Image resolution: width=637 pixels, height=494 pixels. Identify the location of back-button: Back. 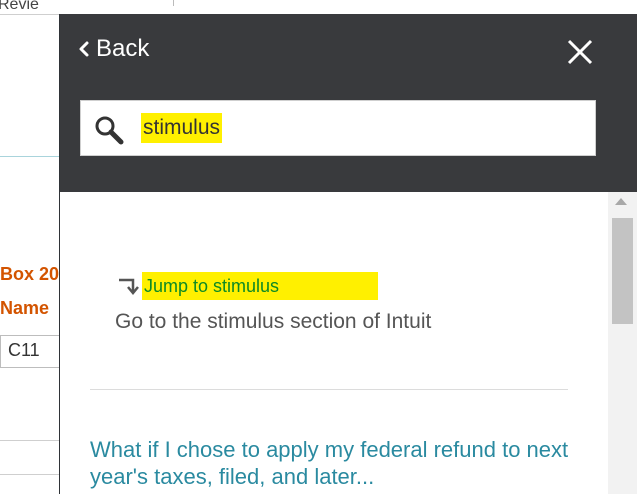
(112, 49).